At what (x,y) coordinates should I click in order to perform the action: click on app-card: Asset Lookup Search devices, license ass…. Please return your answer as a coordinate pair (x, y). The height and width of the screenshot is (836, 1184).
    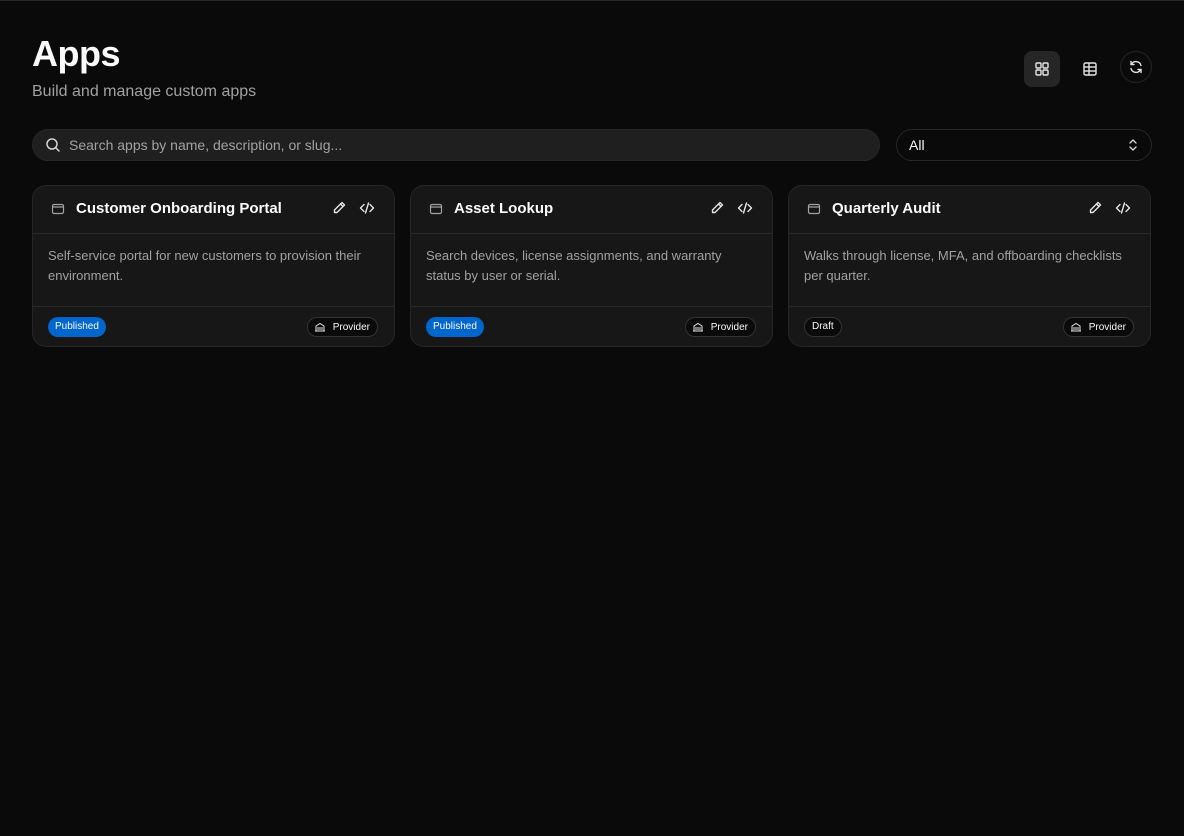
    Looking at the image, I should click on (591, 266).